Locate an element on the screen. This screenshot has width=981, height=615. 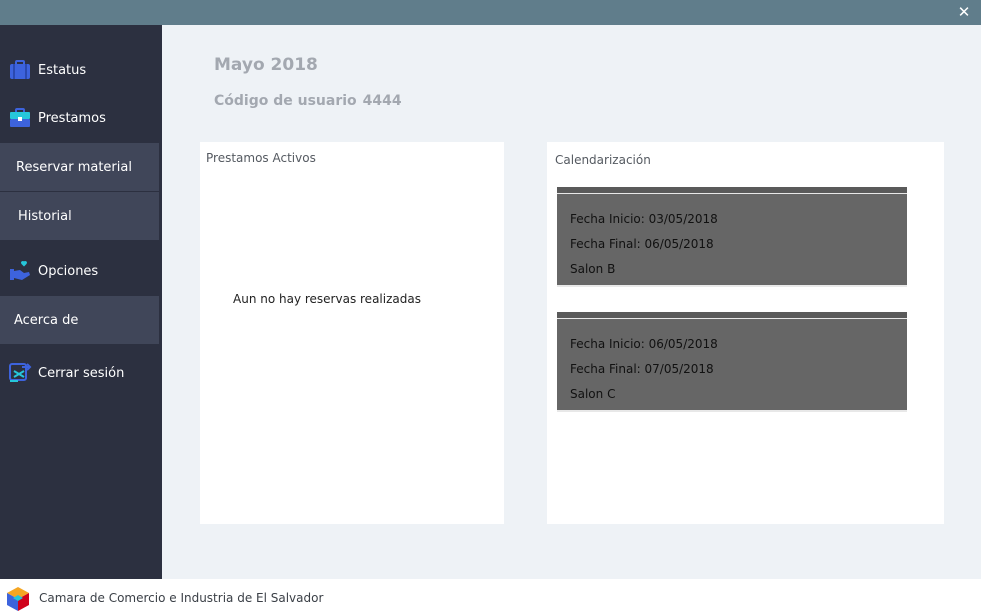
user-code-value: 4444 is located at coordinates (382, 101).